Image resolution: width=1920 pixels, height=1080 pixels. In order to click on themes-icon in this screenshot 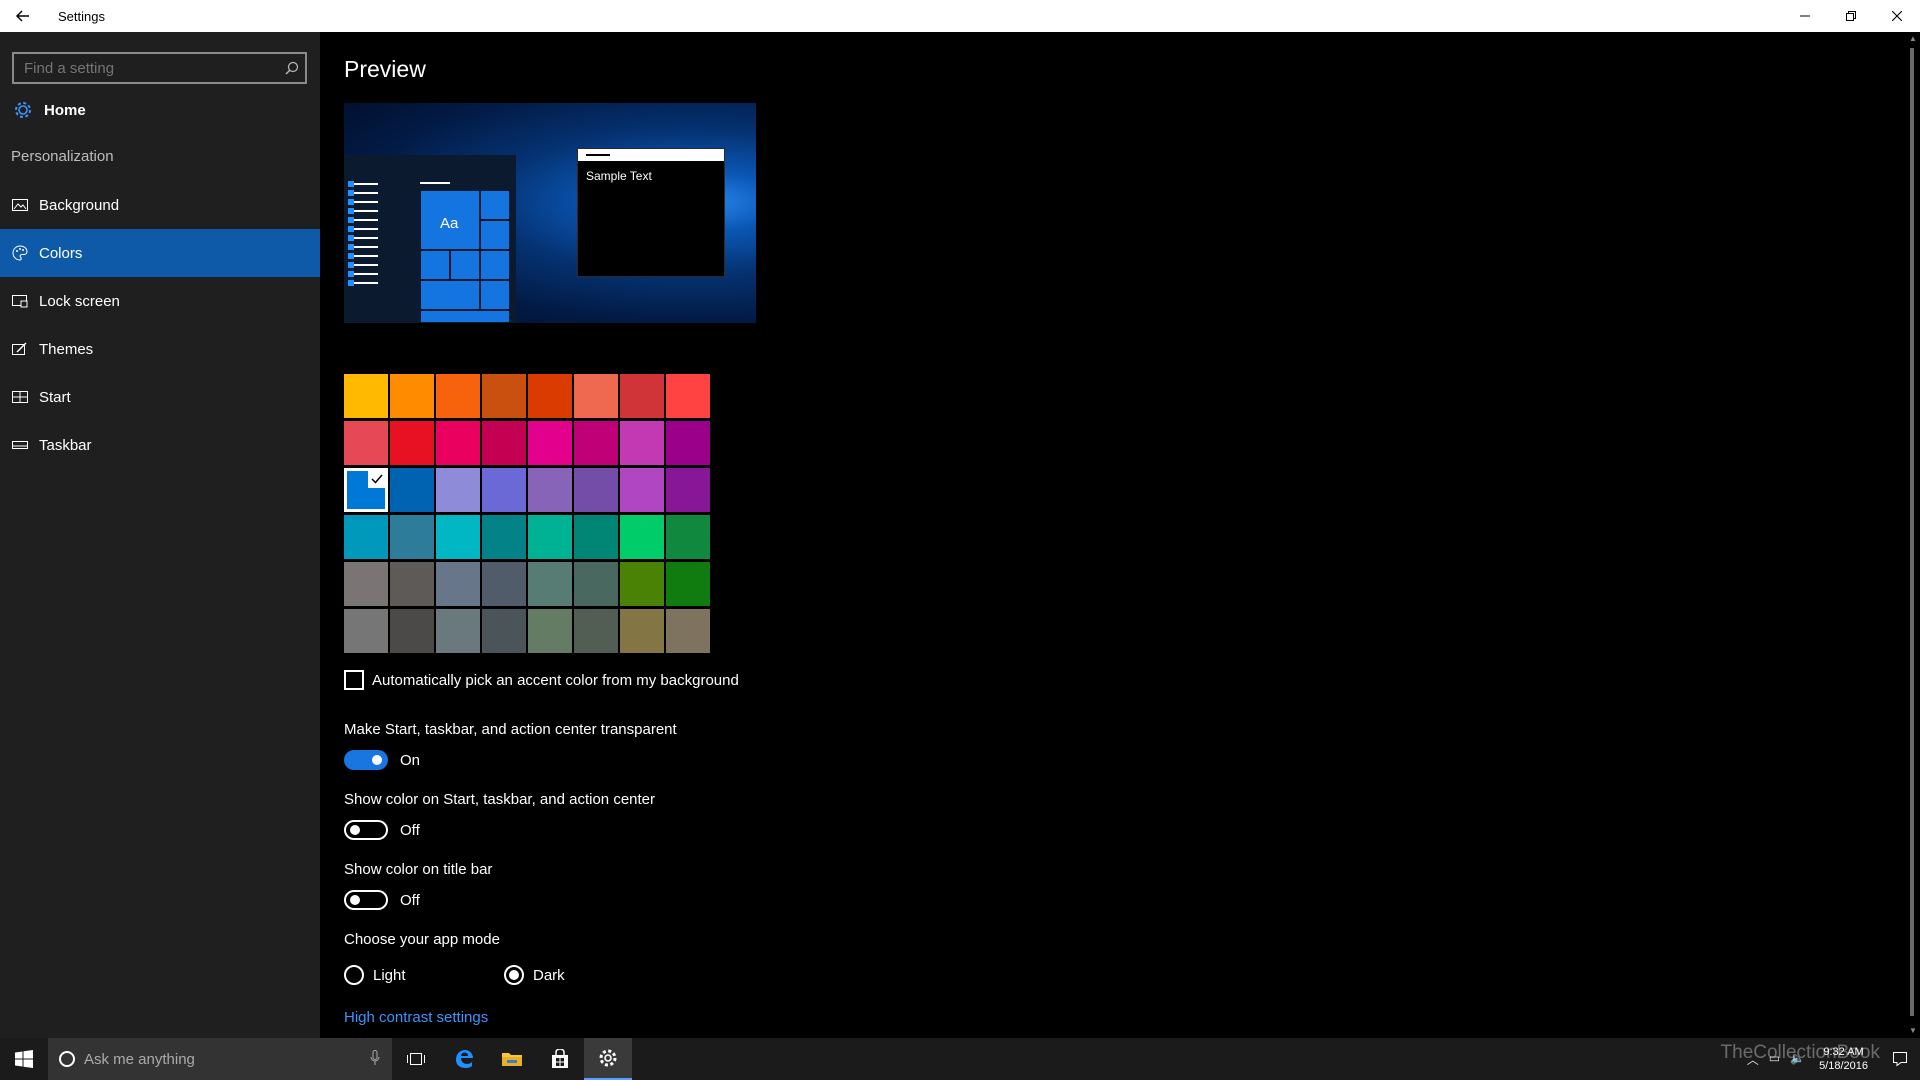, I will do `click(20, 349)`.